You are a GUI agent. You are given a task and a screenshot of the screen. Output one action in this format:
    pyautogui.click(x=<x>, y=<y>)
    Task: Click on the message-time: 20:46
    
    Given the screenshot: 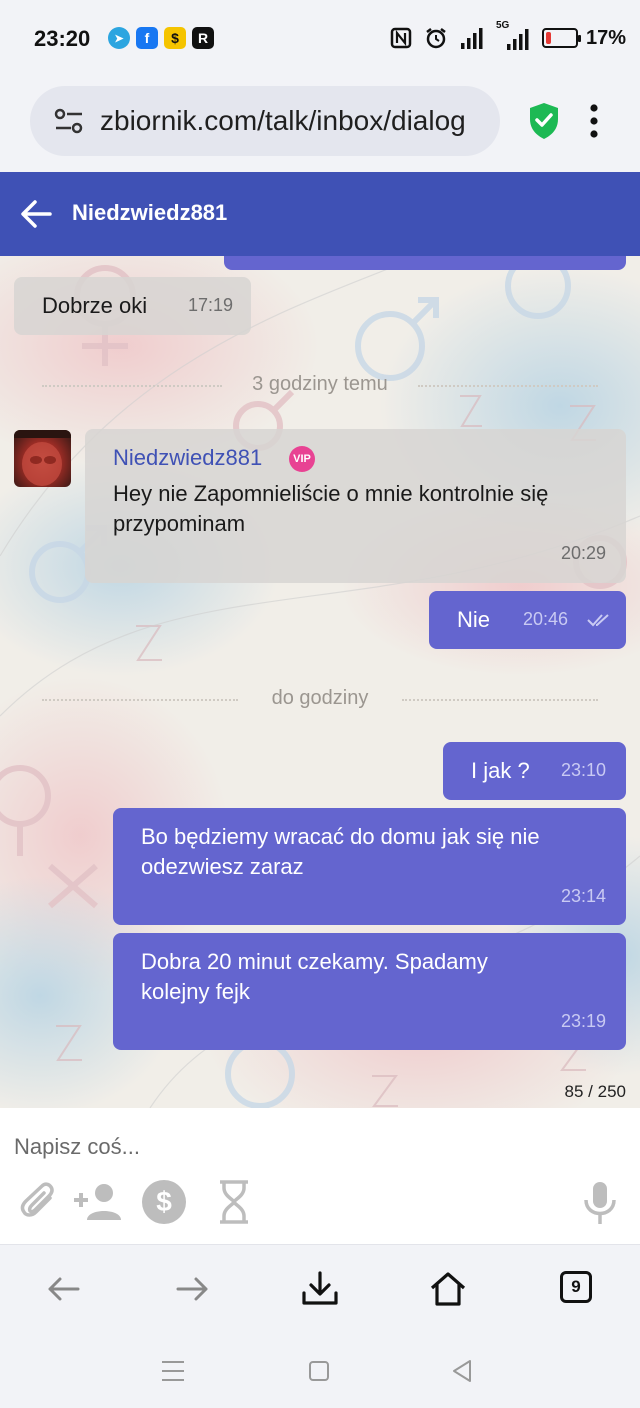 What is the action you would take?
    pyautogui.click(x=546, y=619)
    